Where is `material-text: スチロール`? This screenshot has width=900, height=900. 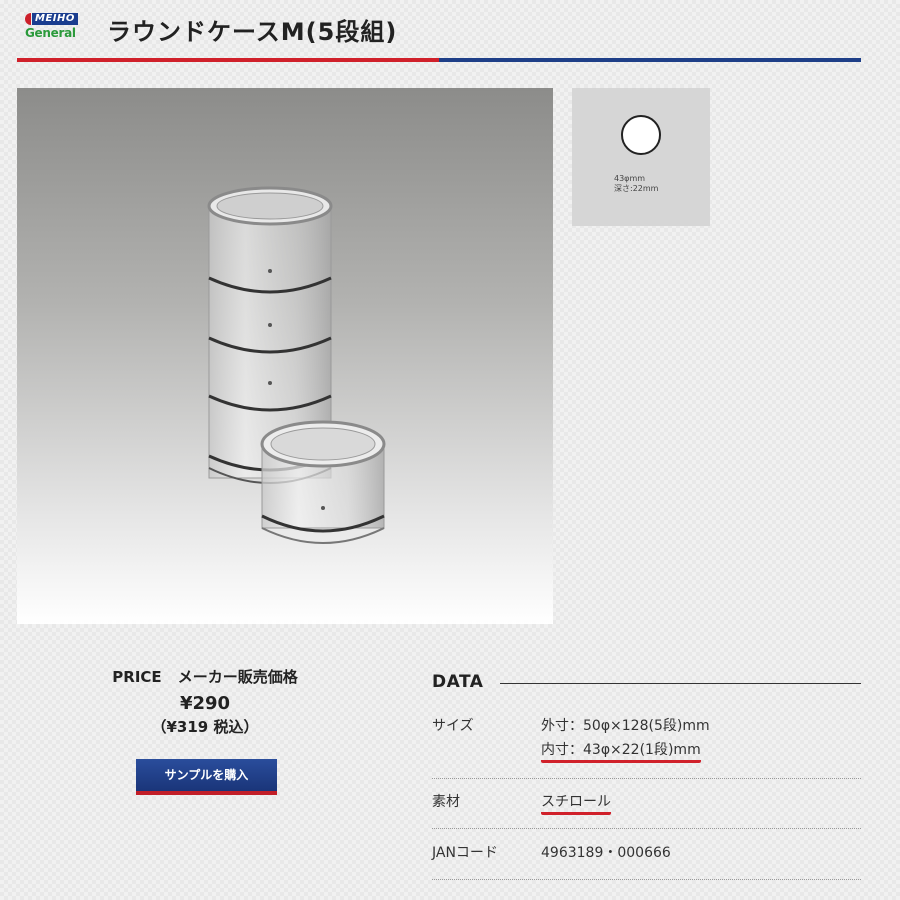 material-text: スチロール is located at coordinates (576, 803).